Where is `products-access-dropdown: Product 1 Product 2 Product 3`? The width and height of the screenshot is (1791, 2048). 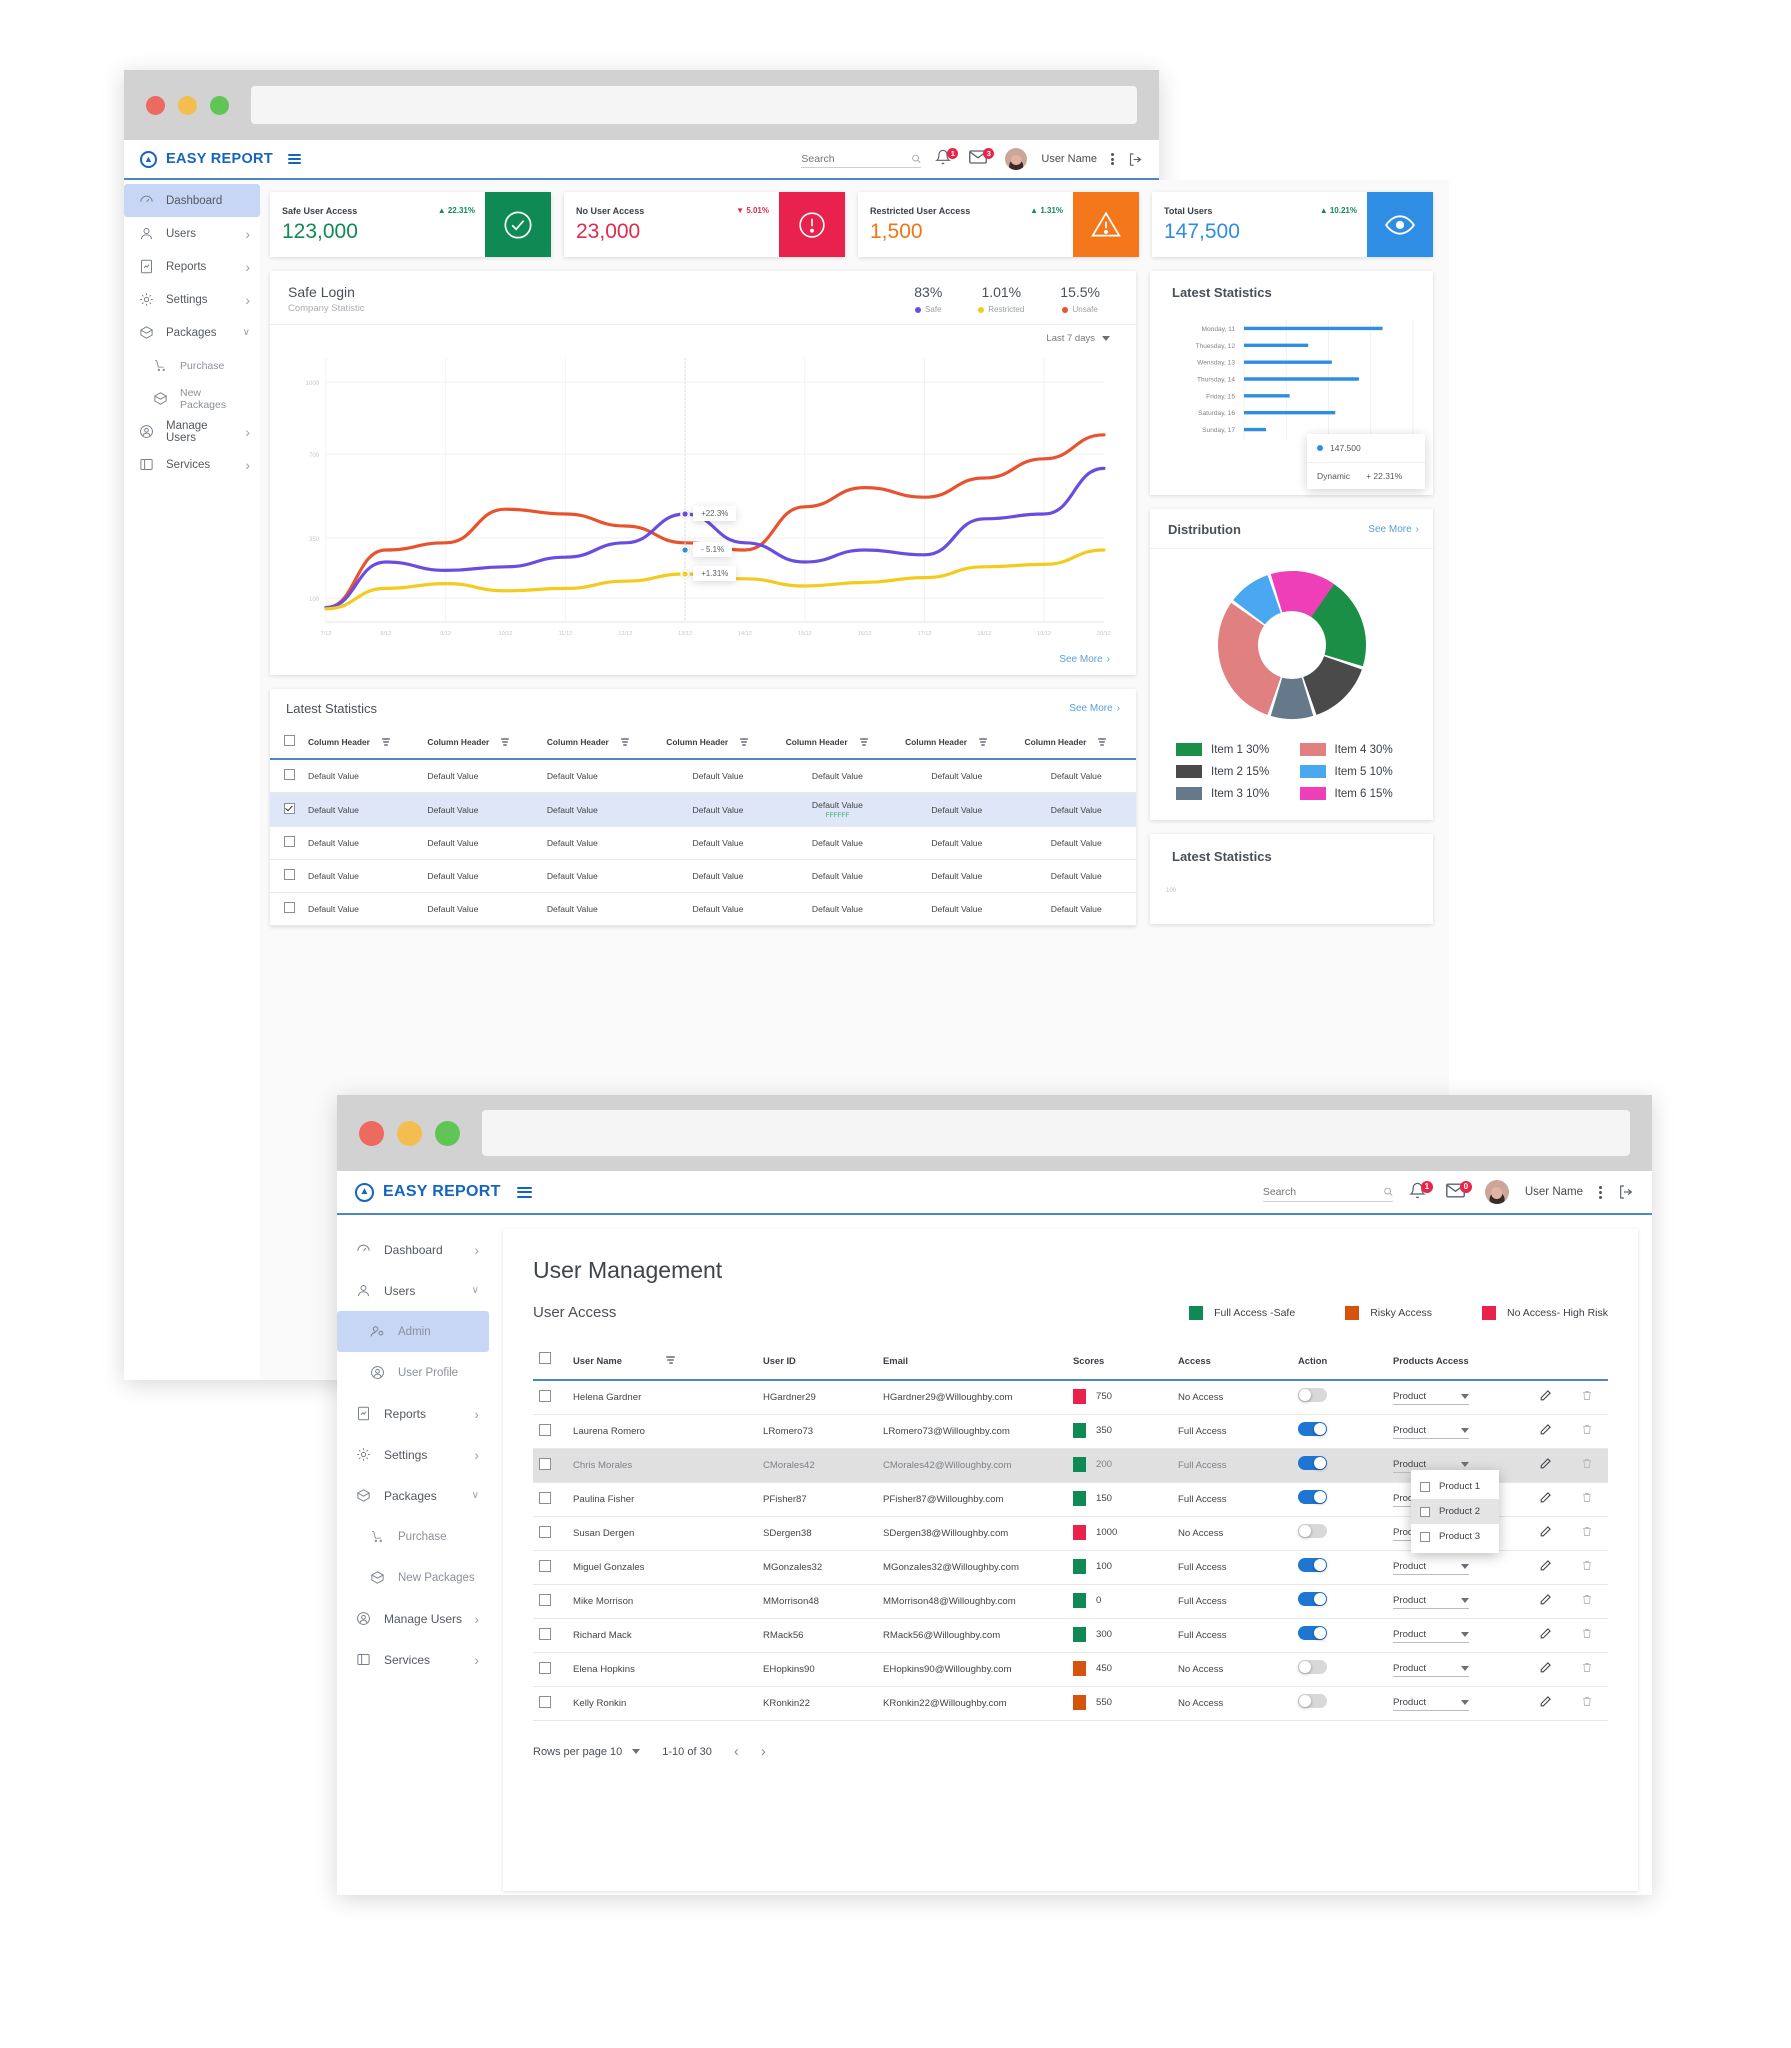
products-access-dropdown: Product 1 Product 2 Product 3 is located at coordinates (1455, 1511).